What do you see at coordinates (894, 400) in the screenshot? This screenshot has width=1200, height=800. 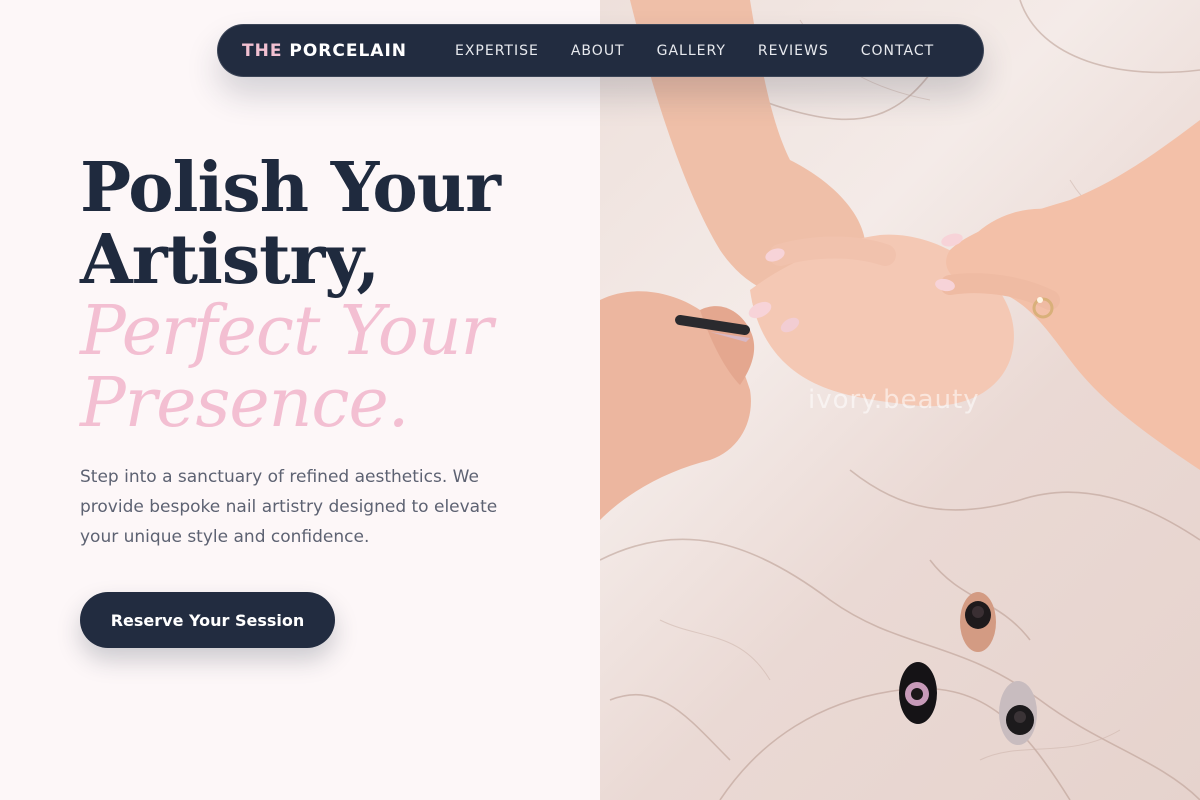 I see `image-watermark: ivory.beauty` at bounding box center [894, 400].